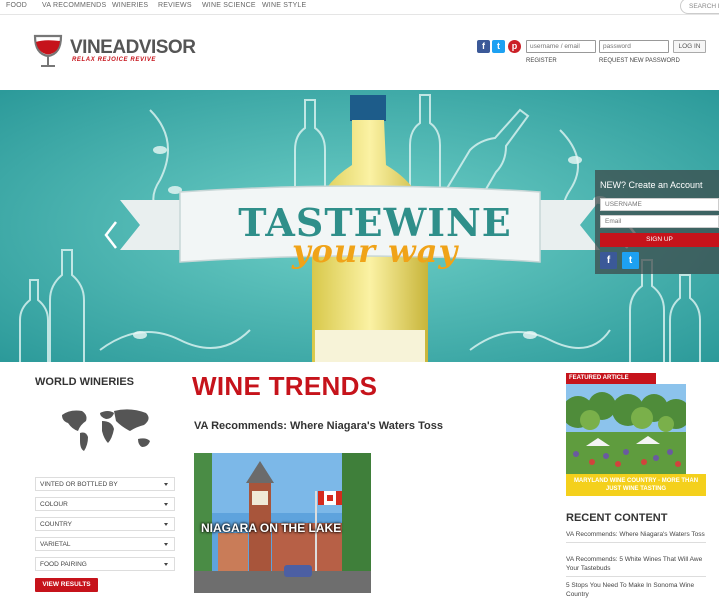 The height and width of the screenshot is (600, 719). I want to click on username-input, so click(561, 46).